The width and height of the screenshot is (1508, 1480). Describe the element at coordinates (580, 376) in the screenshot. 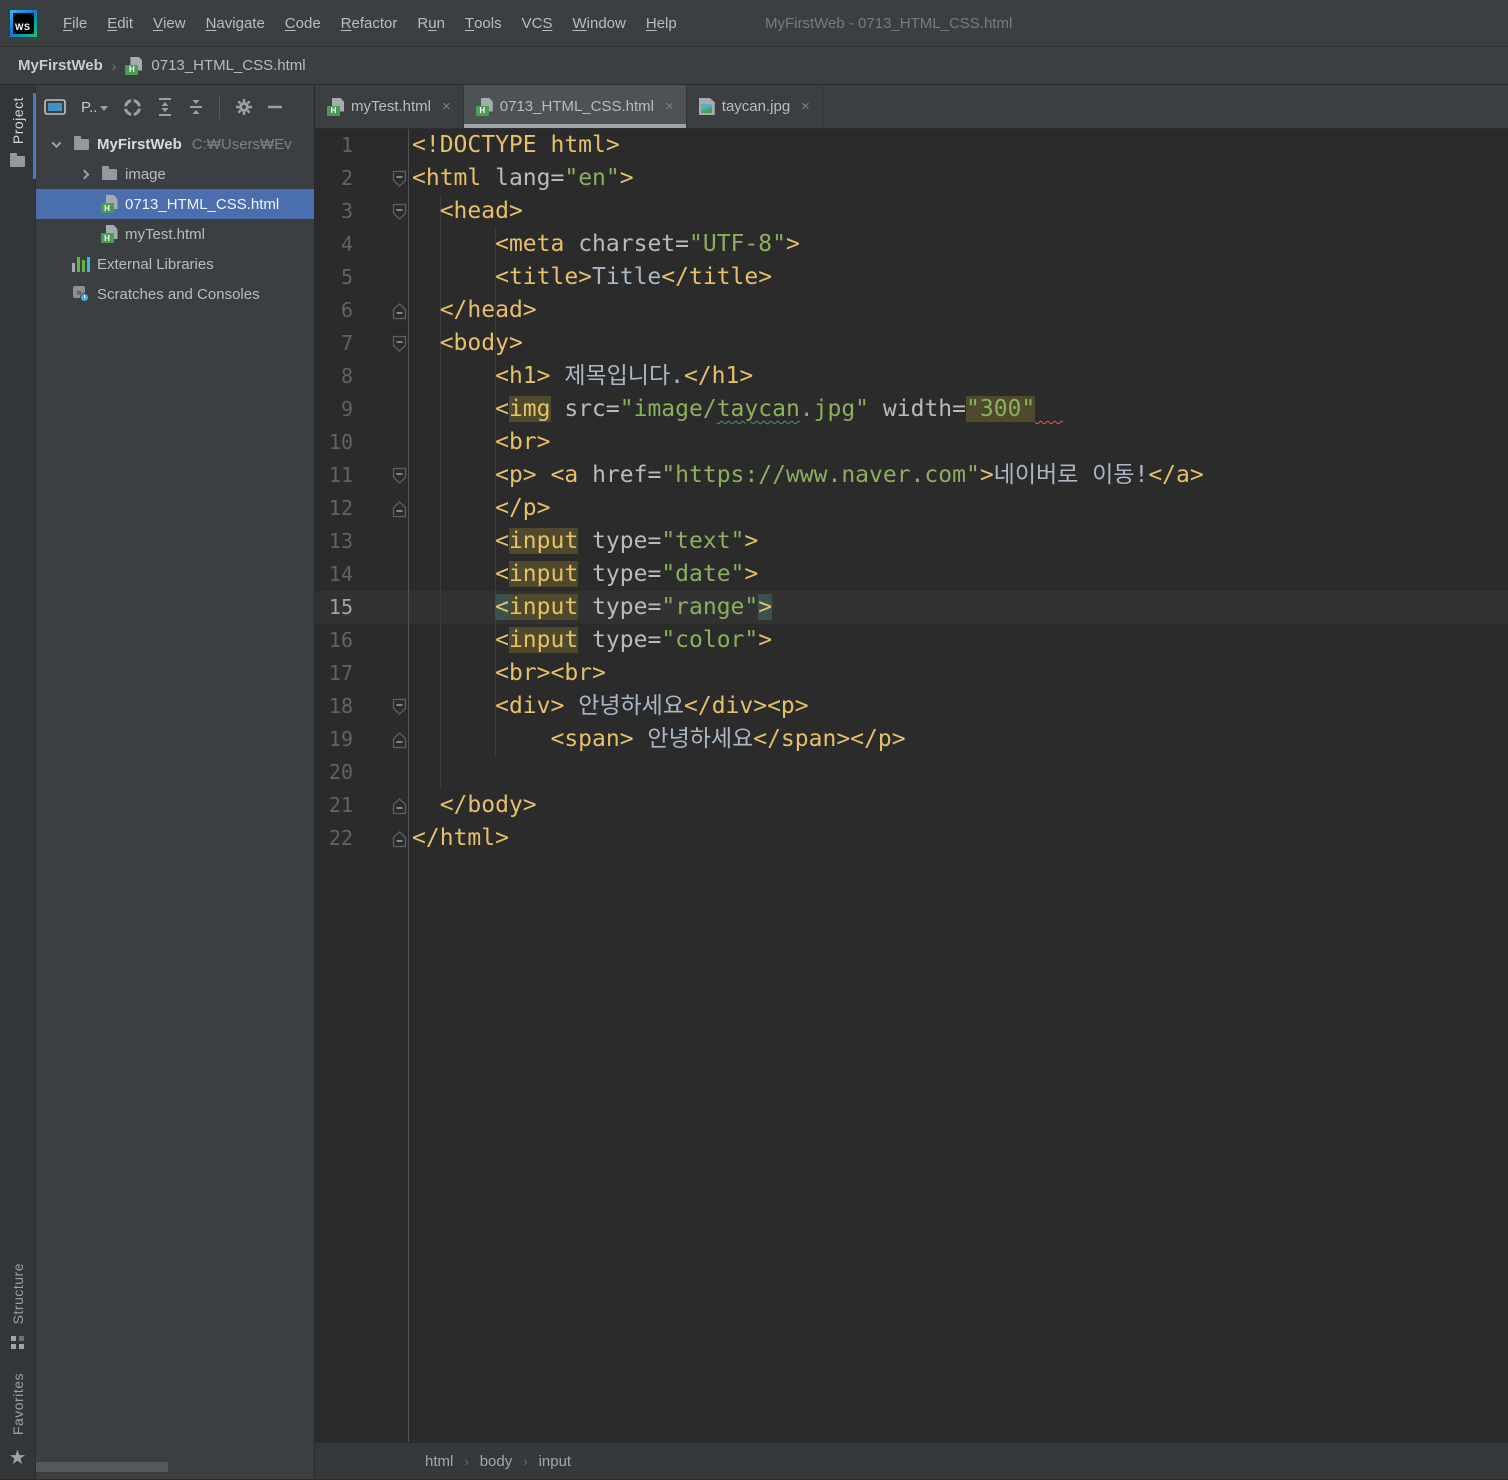

I see `code-text: <h1> 제목입니다.</h1>` at that location.